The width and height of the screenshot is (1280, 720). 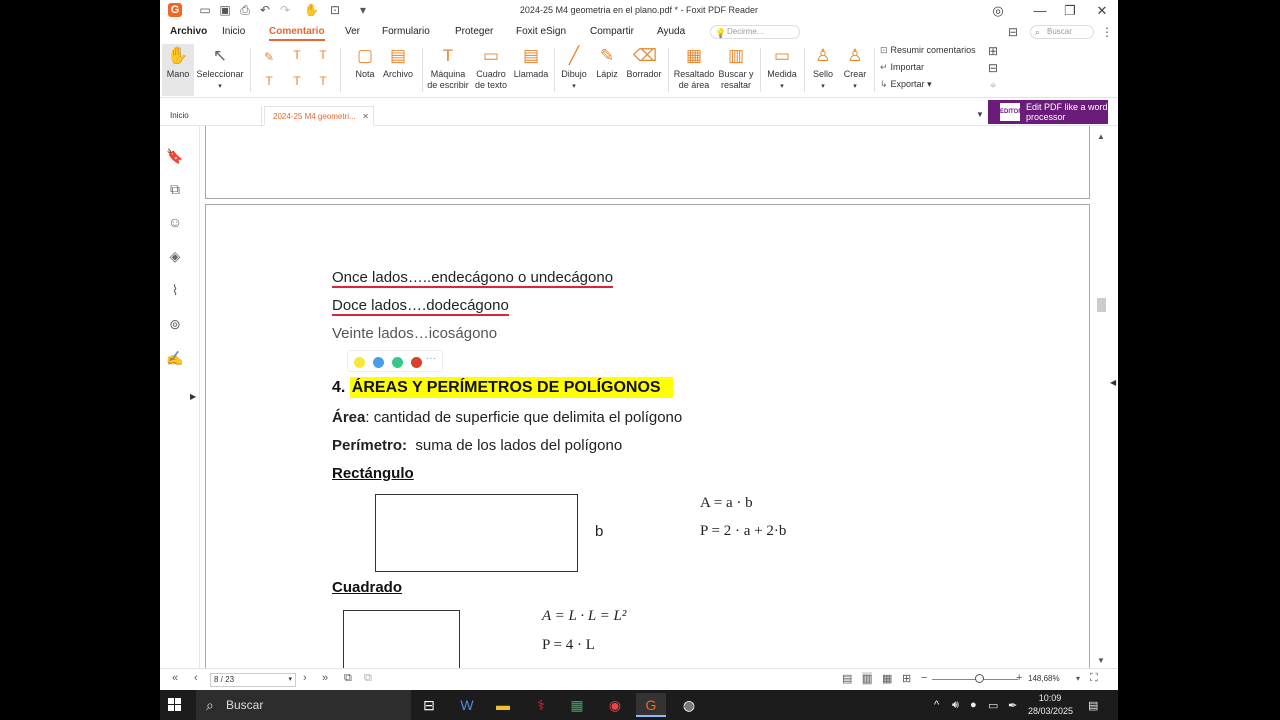 What do you see at coordinates (577, 705) in the screenshot?
I see `calculator-icon: ▦` at bounding box center [577, 705].